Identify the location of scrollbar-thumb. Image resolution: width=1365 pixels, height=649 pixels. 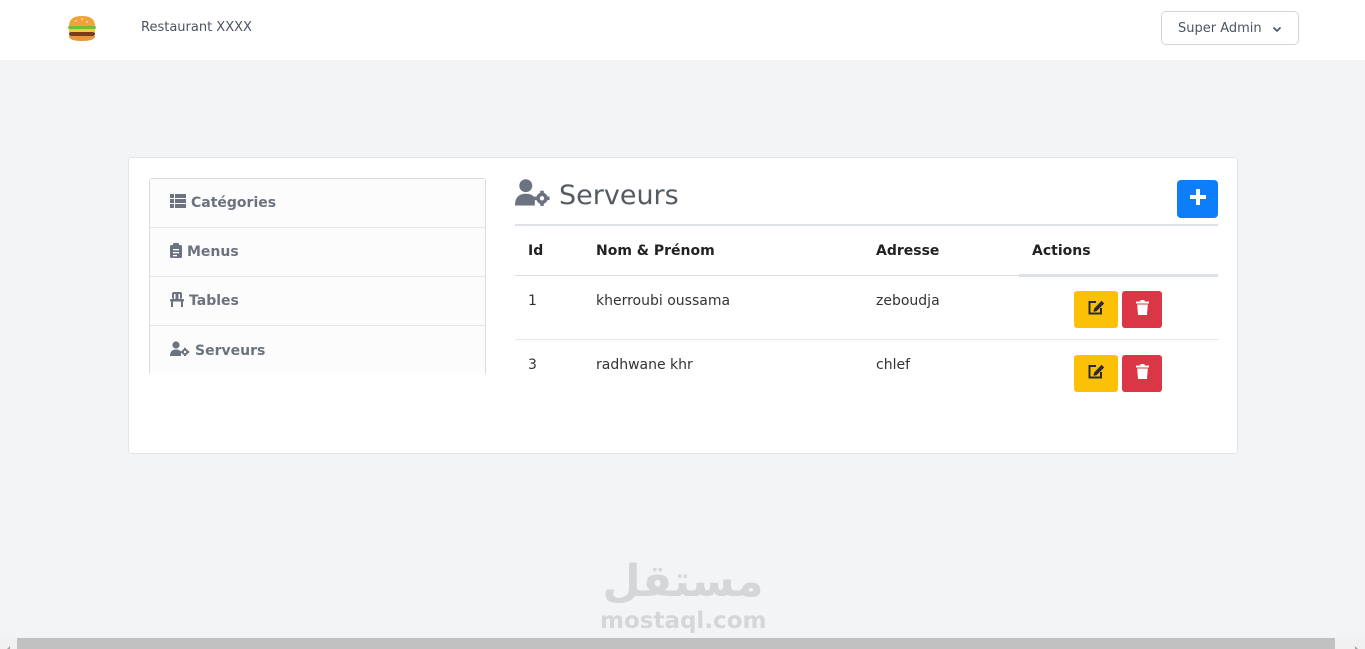
(676, 643).